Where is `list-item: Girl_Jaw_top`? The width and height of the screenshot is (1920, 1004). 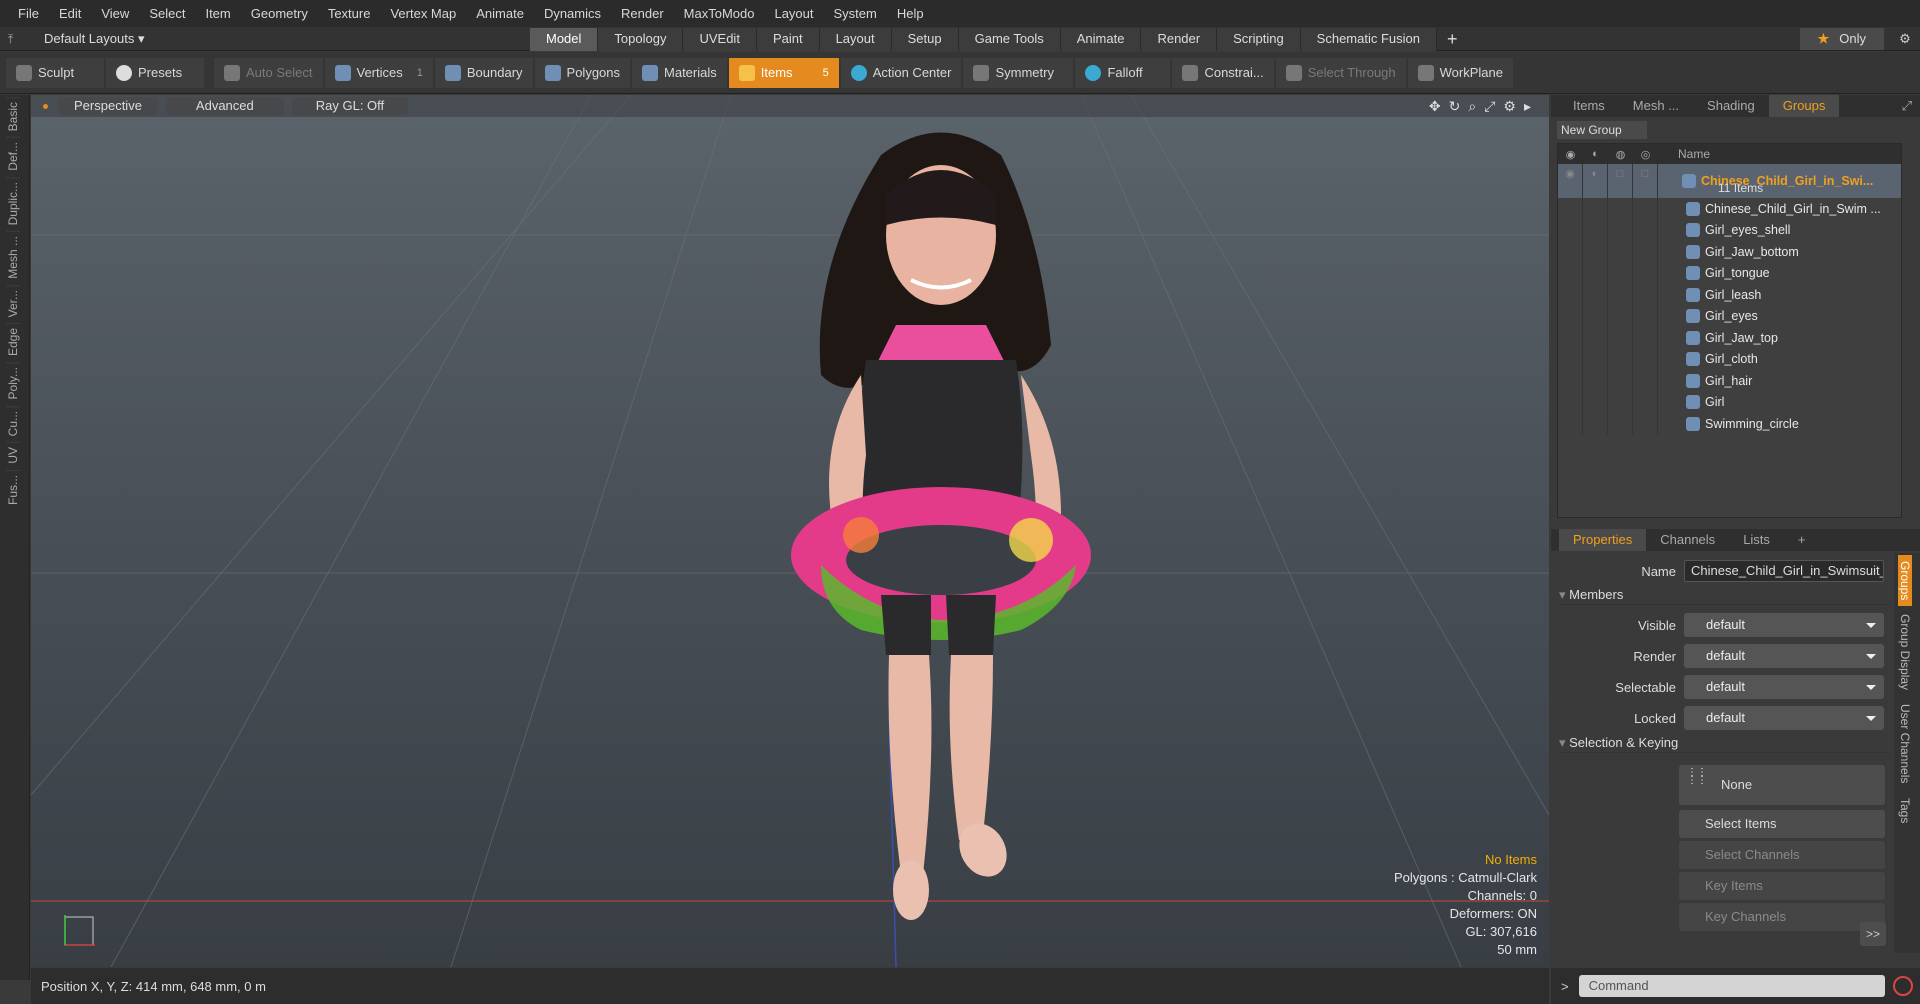
list-item: Girl_Jaw_top is located at coordinates (1729, 338).